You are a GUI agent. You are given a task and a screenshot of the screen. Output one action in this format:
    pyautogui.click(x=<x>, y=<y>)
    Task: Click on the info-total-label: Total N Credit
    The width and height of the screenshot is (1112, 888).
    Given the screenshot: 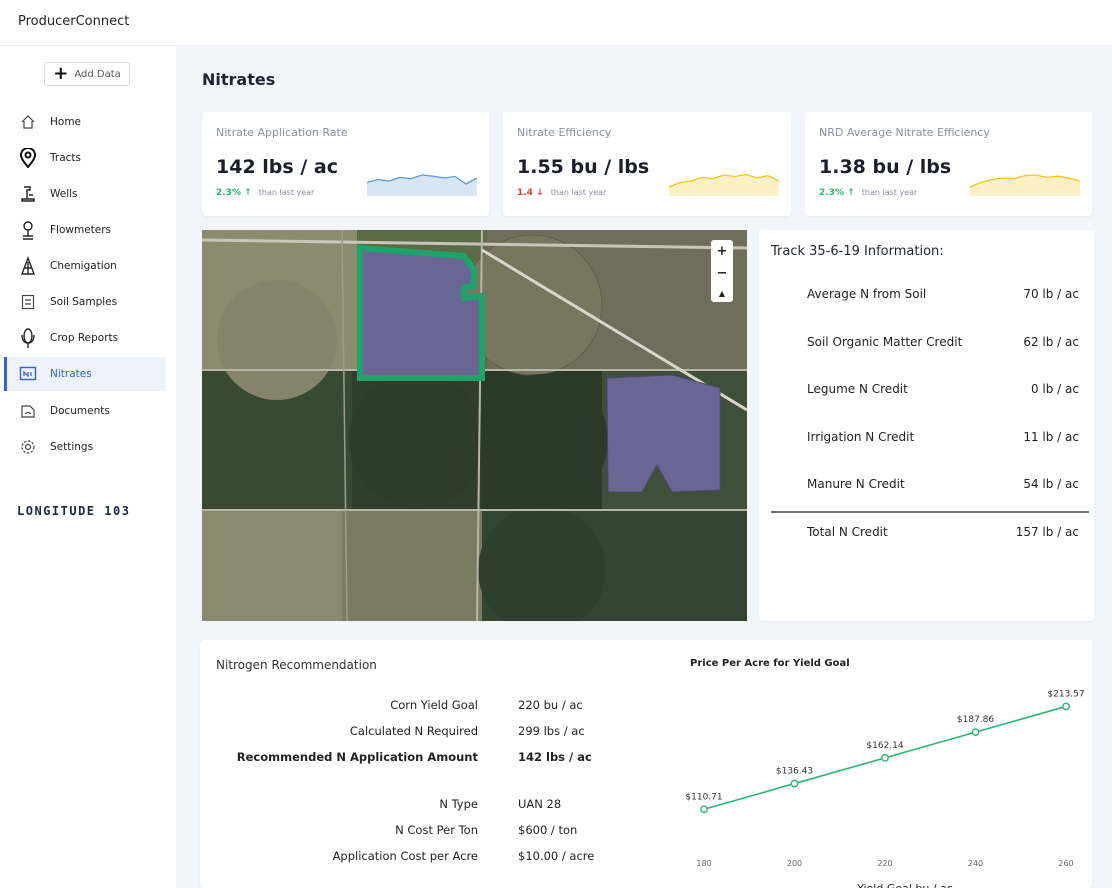 What is the action you would take?
    pyautogui.click(x=847, y=532)
    